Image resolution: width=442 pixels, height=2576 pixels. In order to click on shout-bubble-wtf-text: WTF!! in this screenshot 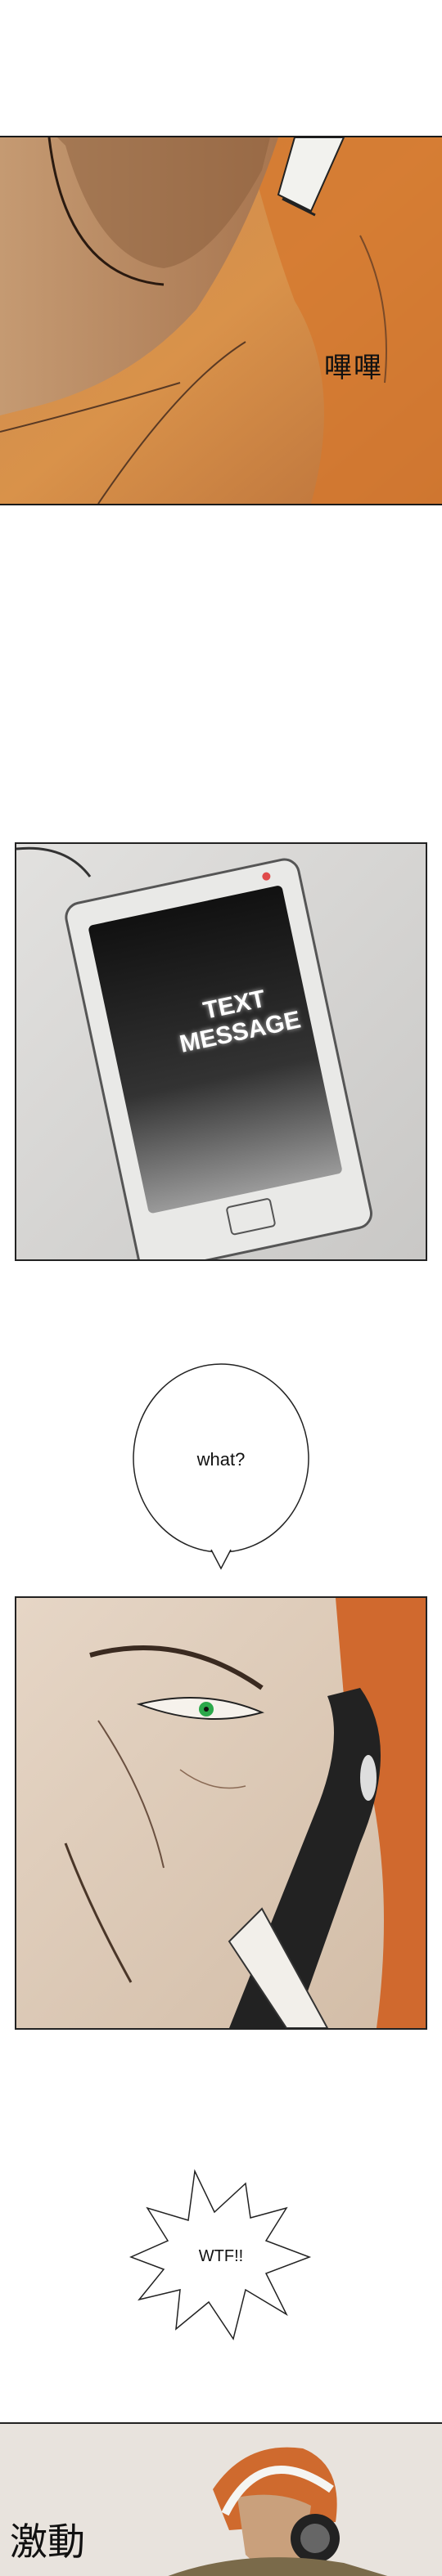, I will do `click(221, 2256)`.